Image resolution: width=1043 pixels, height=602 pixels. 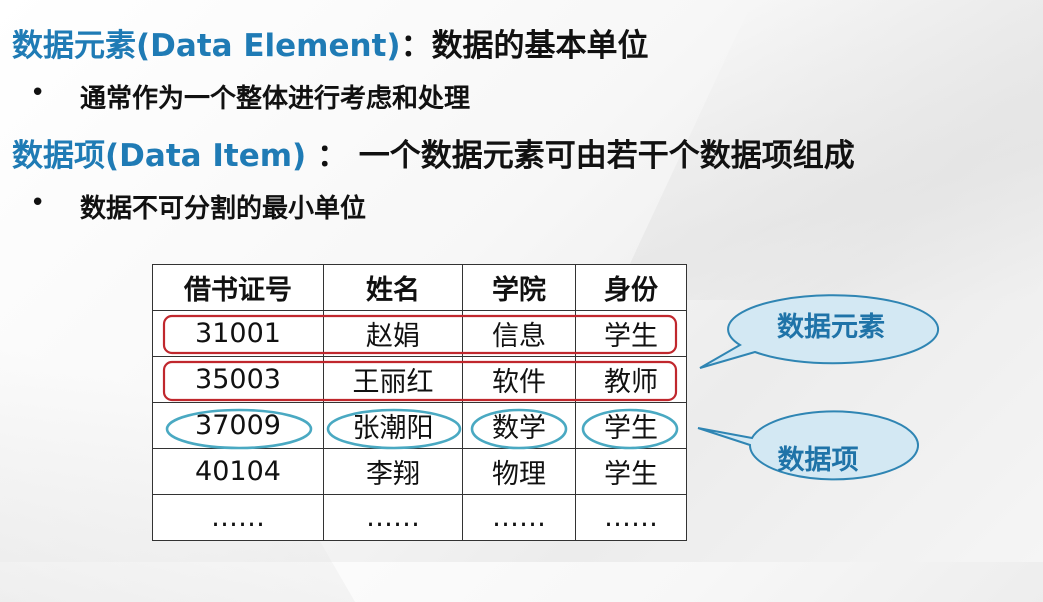 I want to click on callout-data-item: 数据项, so click(x=808, y=445).